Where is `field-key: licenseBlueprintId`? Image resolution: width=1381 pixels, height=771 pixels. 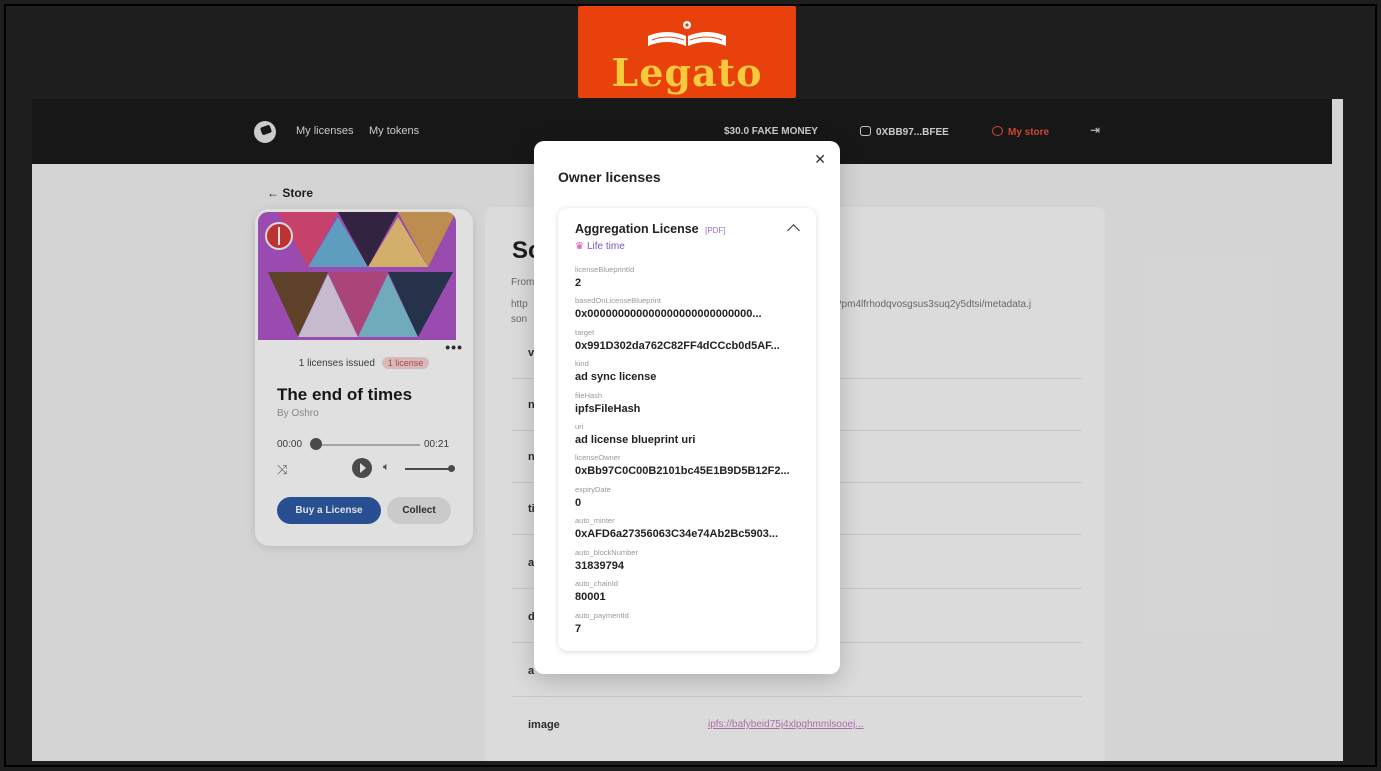 field-key: licenseBlueprintId is located at coordinates (605, 269).